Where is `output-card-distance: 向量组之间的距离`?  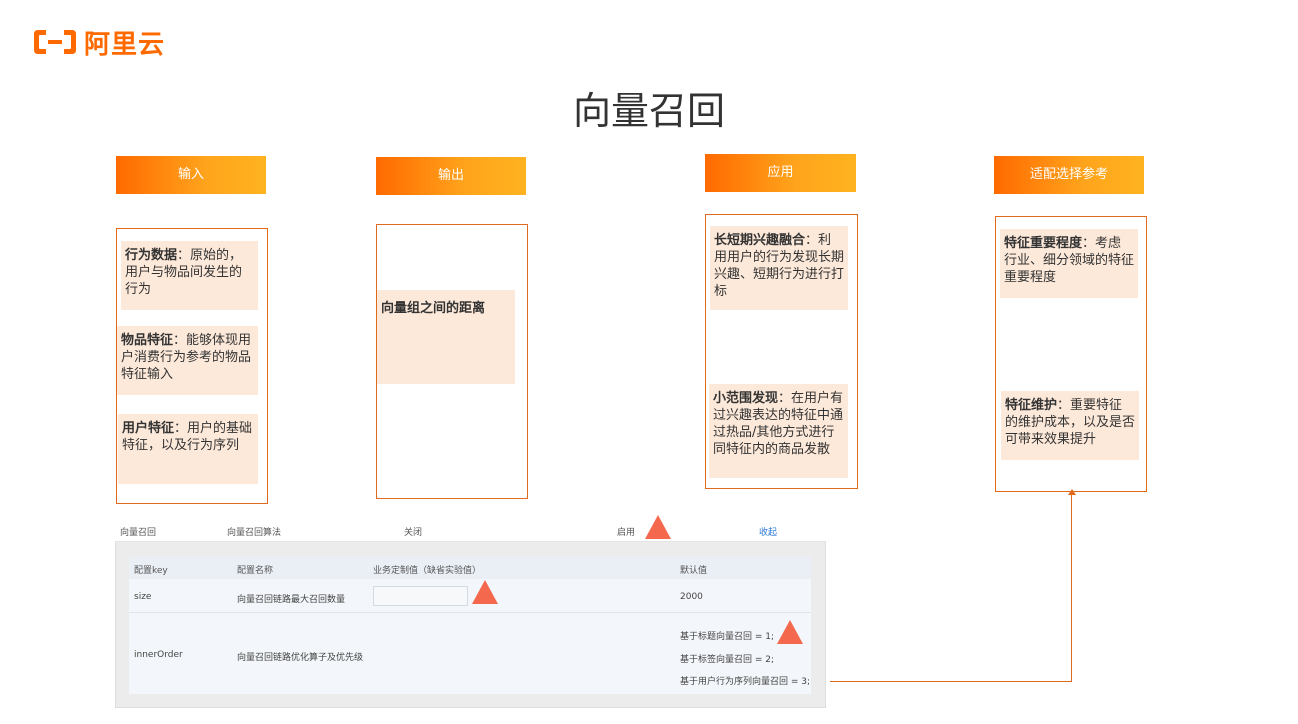
output-card-distance: 向量组之间的距离 is located at coordinates (446, 337).